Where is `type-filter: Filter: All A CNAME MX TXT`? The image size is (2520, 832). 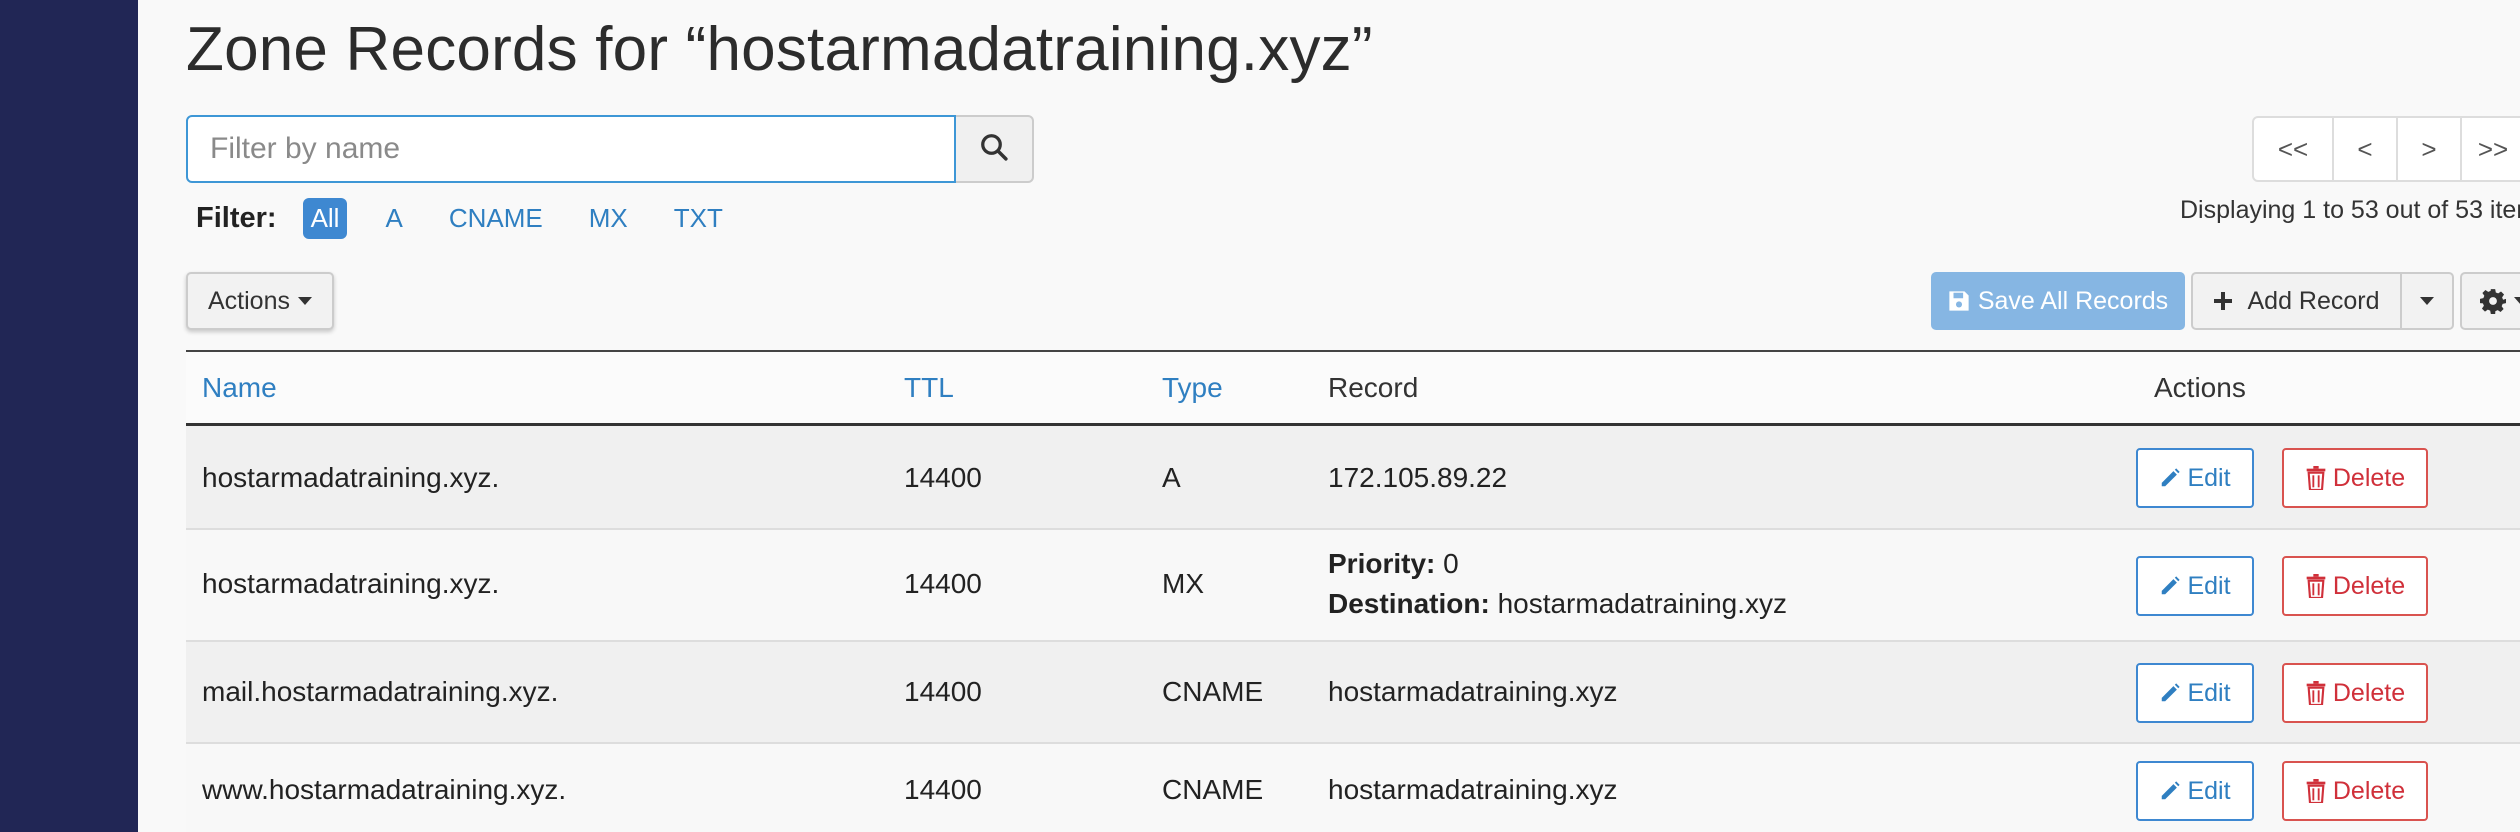
type-filter: Filter: All A CNAME MX TXT is located at coordinates (478, 218).